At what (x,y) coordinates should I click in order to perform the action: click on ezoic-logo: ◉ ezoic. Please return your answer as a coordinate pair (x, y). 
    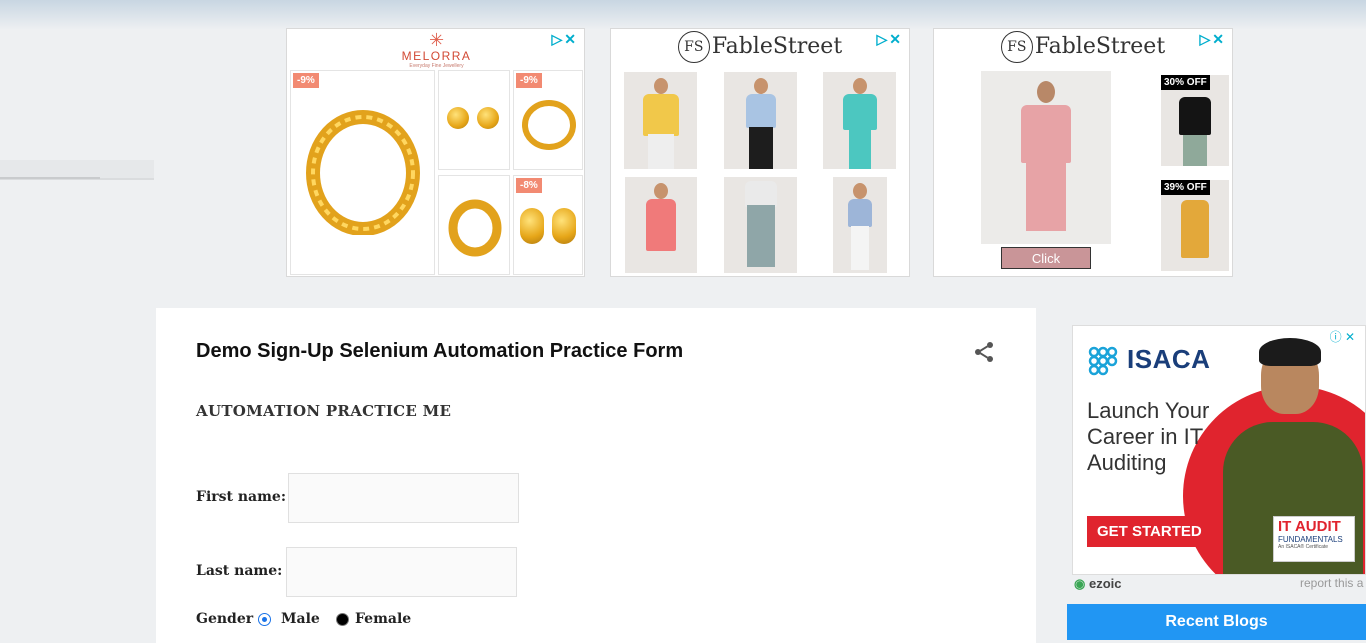
    Looking at the image, I should click on (1097, 584).